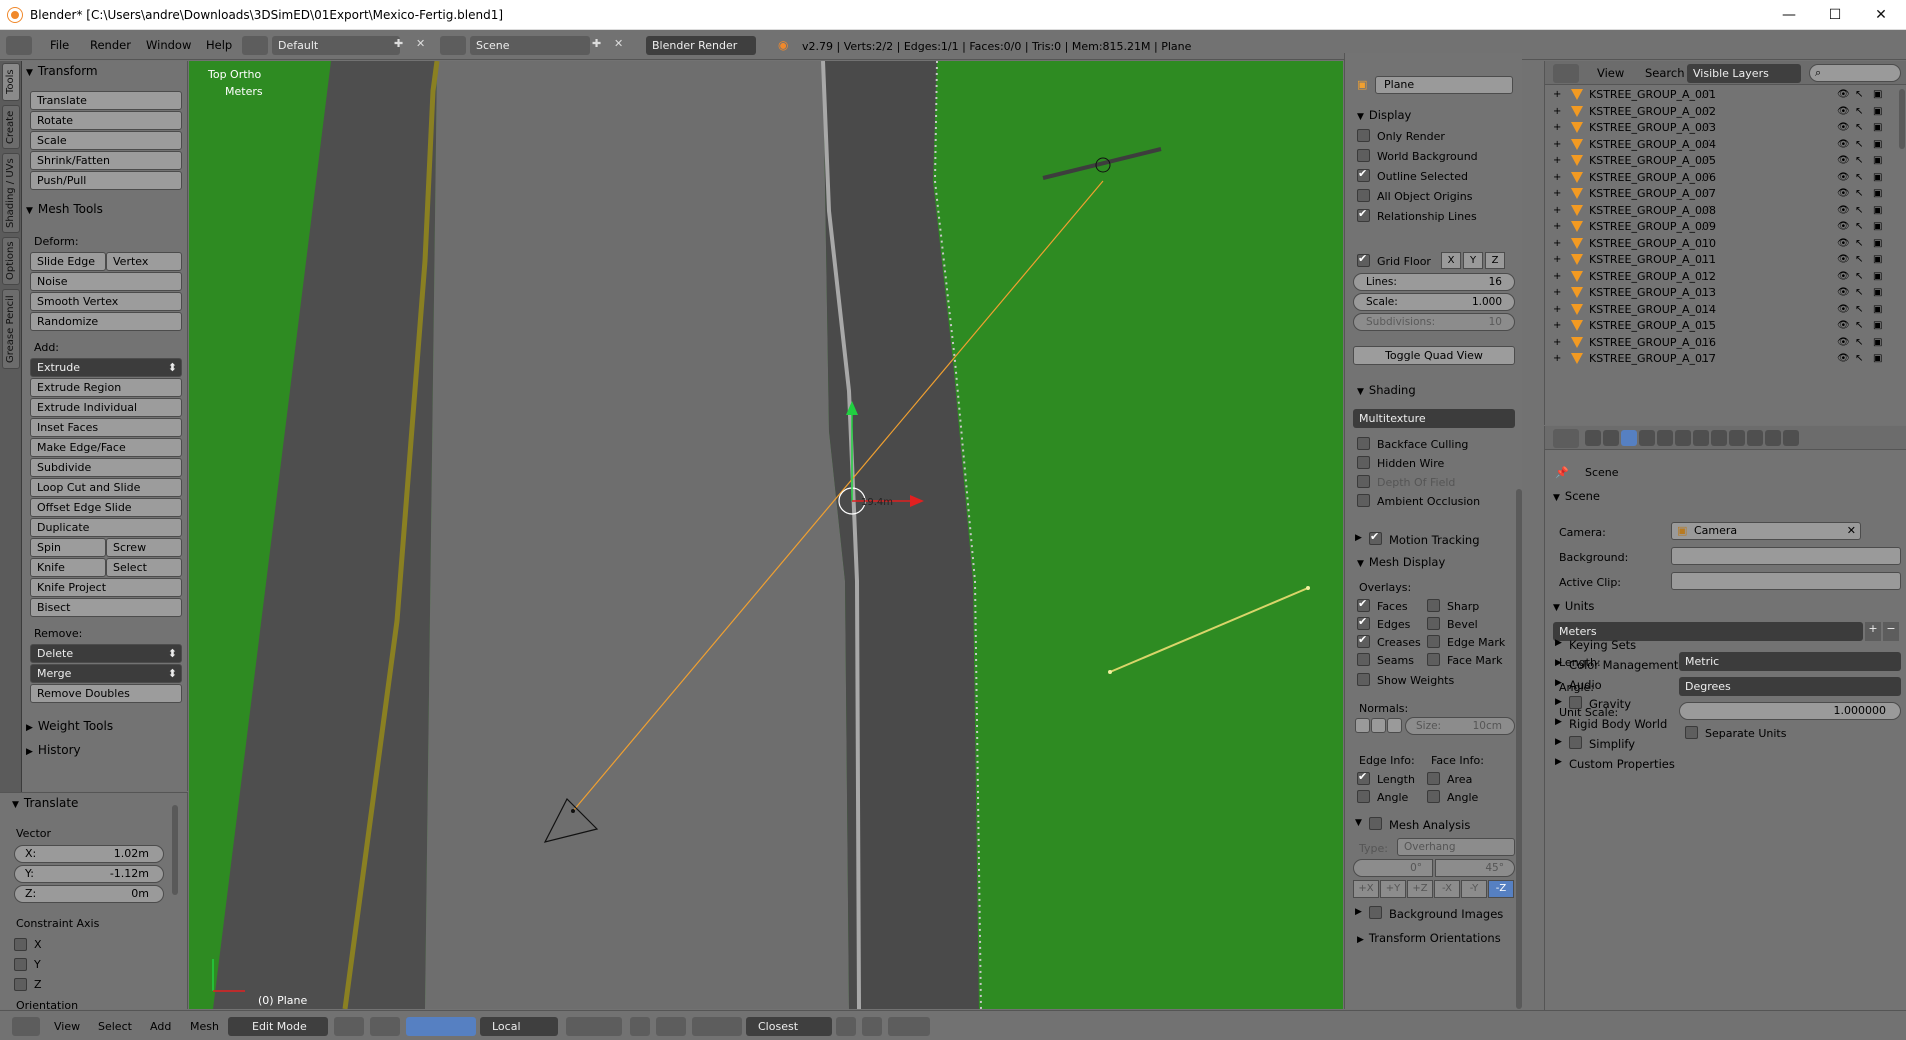 The image size is (1906, 1040). I want to click on collapsed-panel-header: Keying Sets, so click(1602, 645).